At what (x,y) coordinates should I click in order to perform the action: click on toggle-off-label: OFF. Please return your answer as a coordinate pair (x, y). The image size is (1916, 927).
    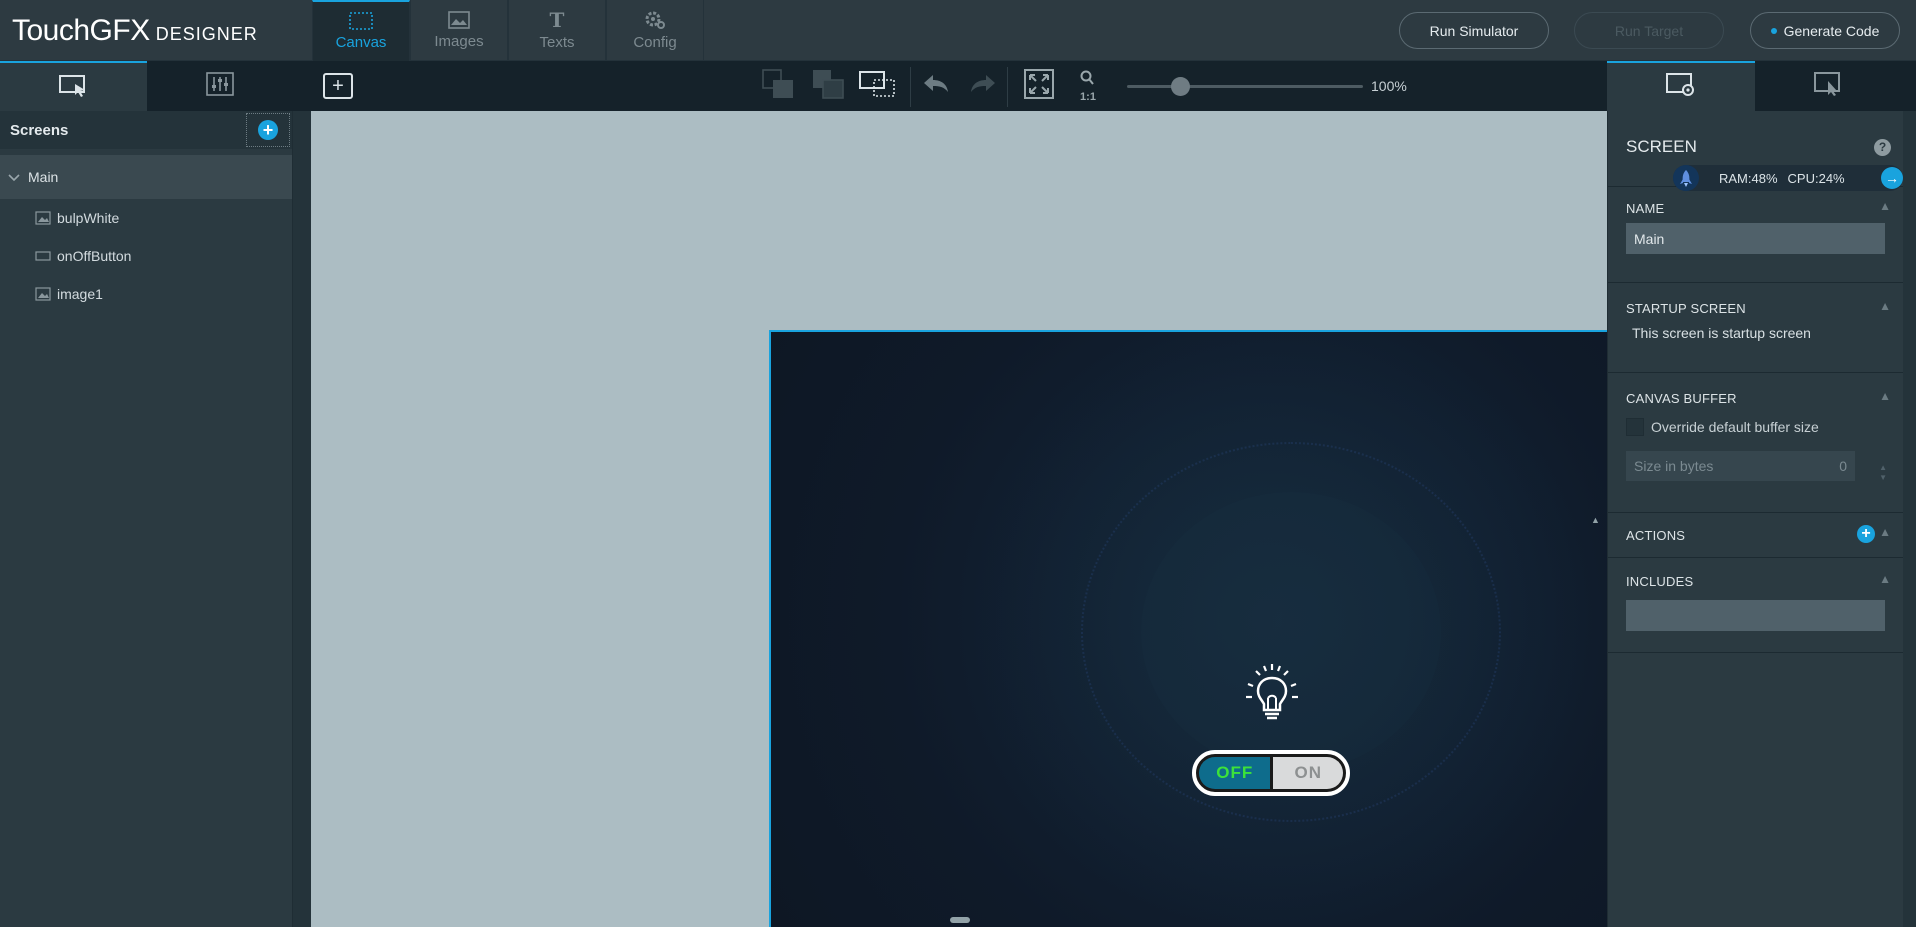
    Looking at the image, I should click on (1235, 773).